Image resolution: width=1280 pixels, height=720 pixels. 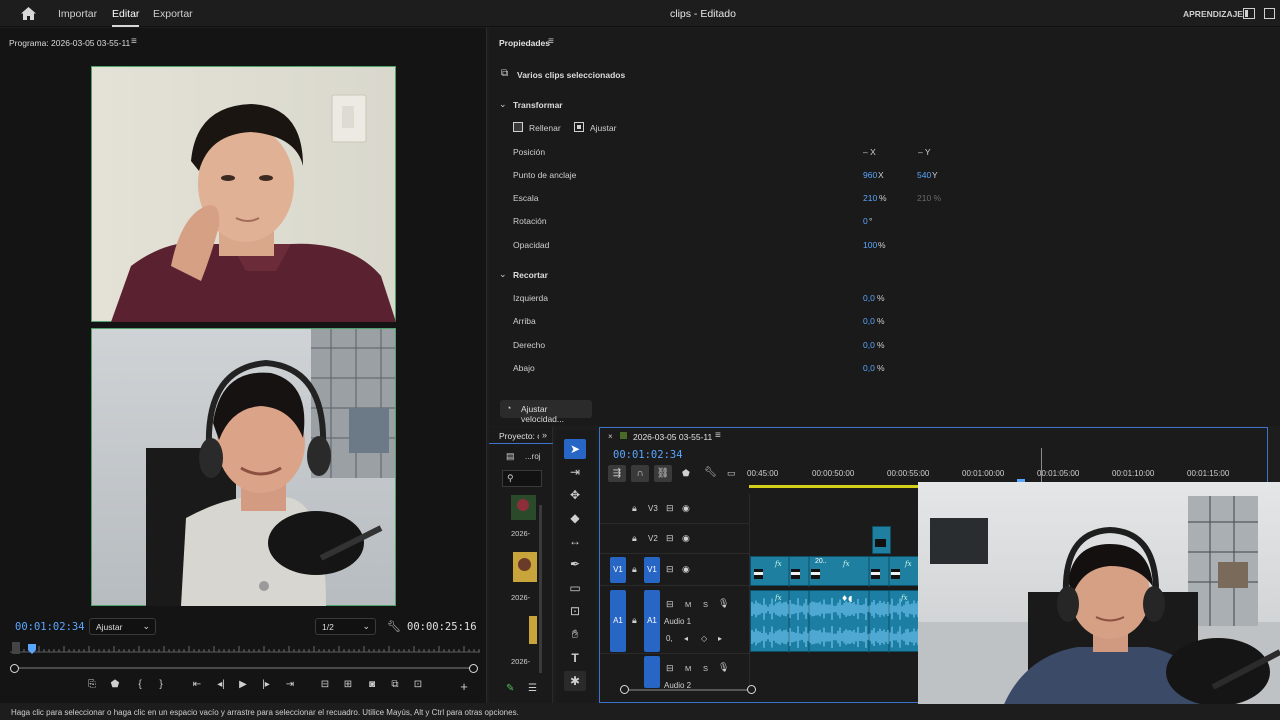 I want to click on play-icon: ▶, so click(x=243, y=684).